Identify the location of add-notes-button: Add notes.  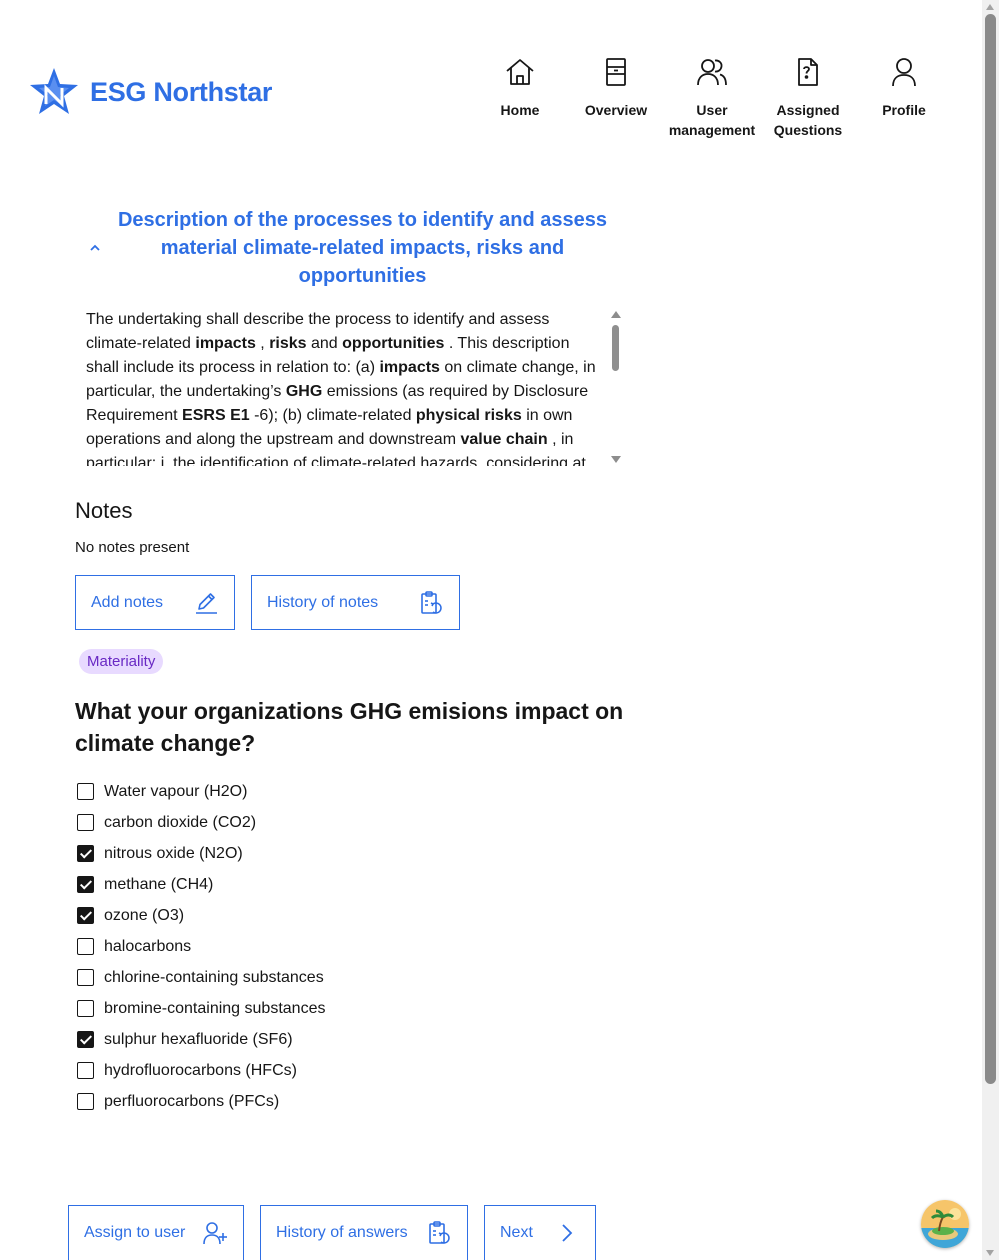
(155, 602).